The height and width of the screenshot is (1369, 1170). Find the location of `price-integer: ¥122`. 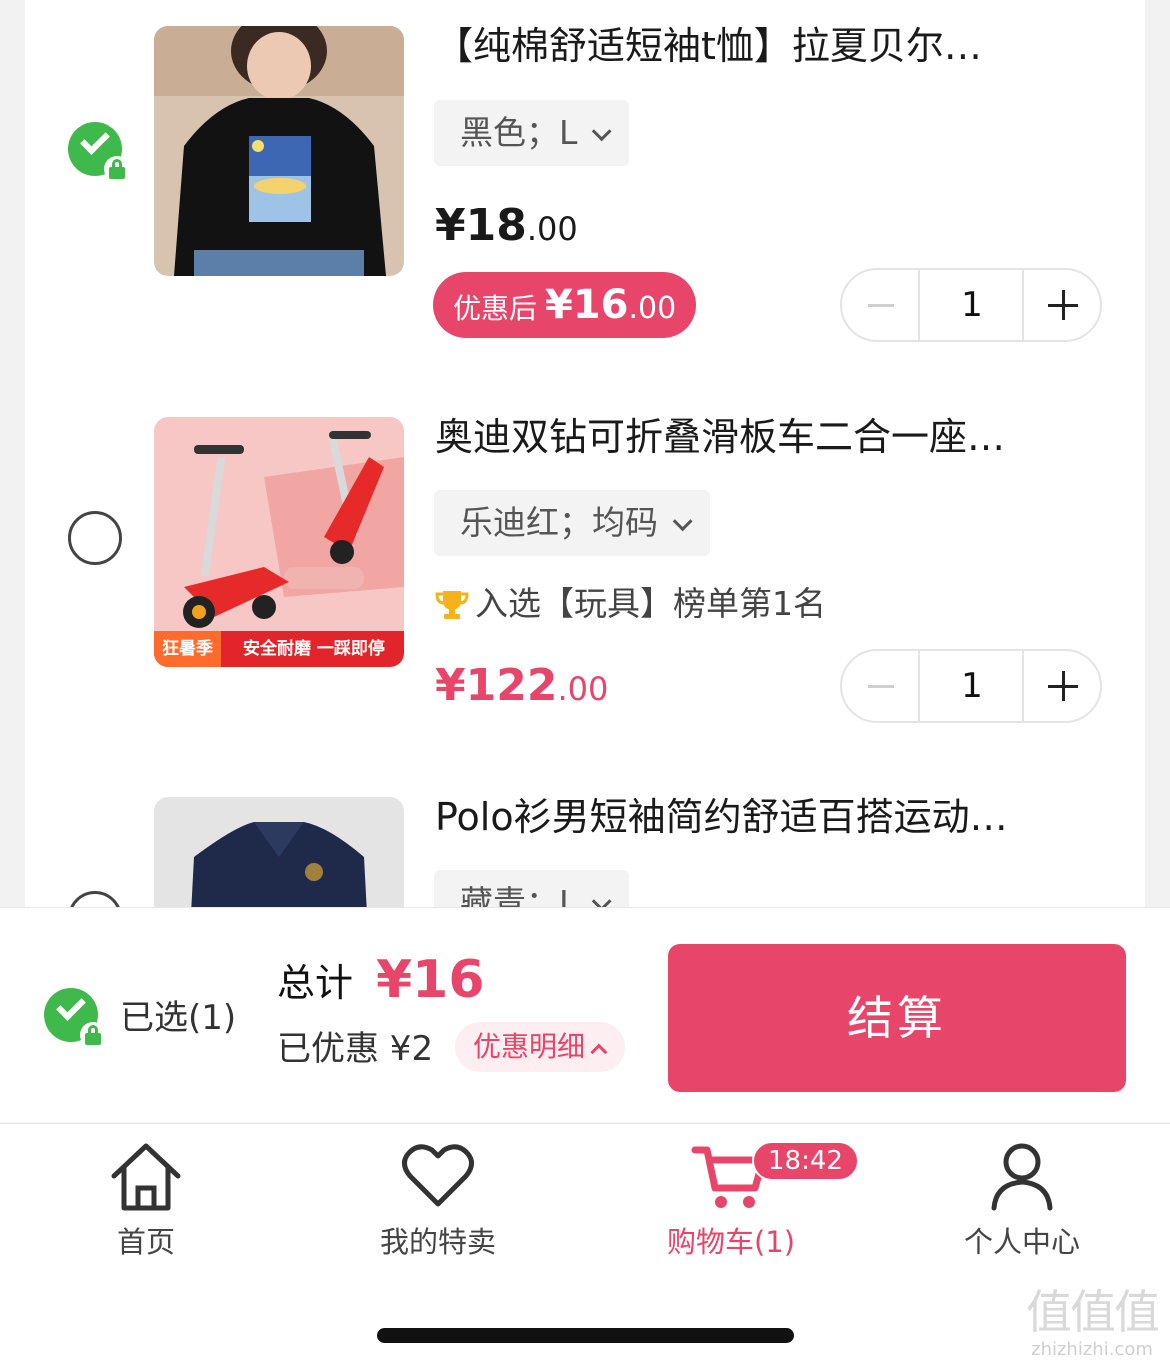

price-integer: ¥122 is located at coordinates (496, 685).